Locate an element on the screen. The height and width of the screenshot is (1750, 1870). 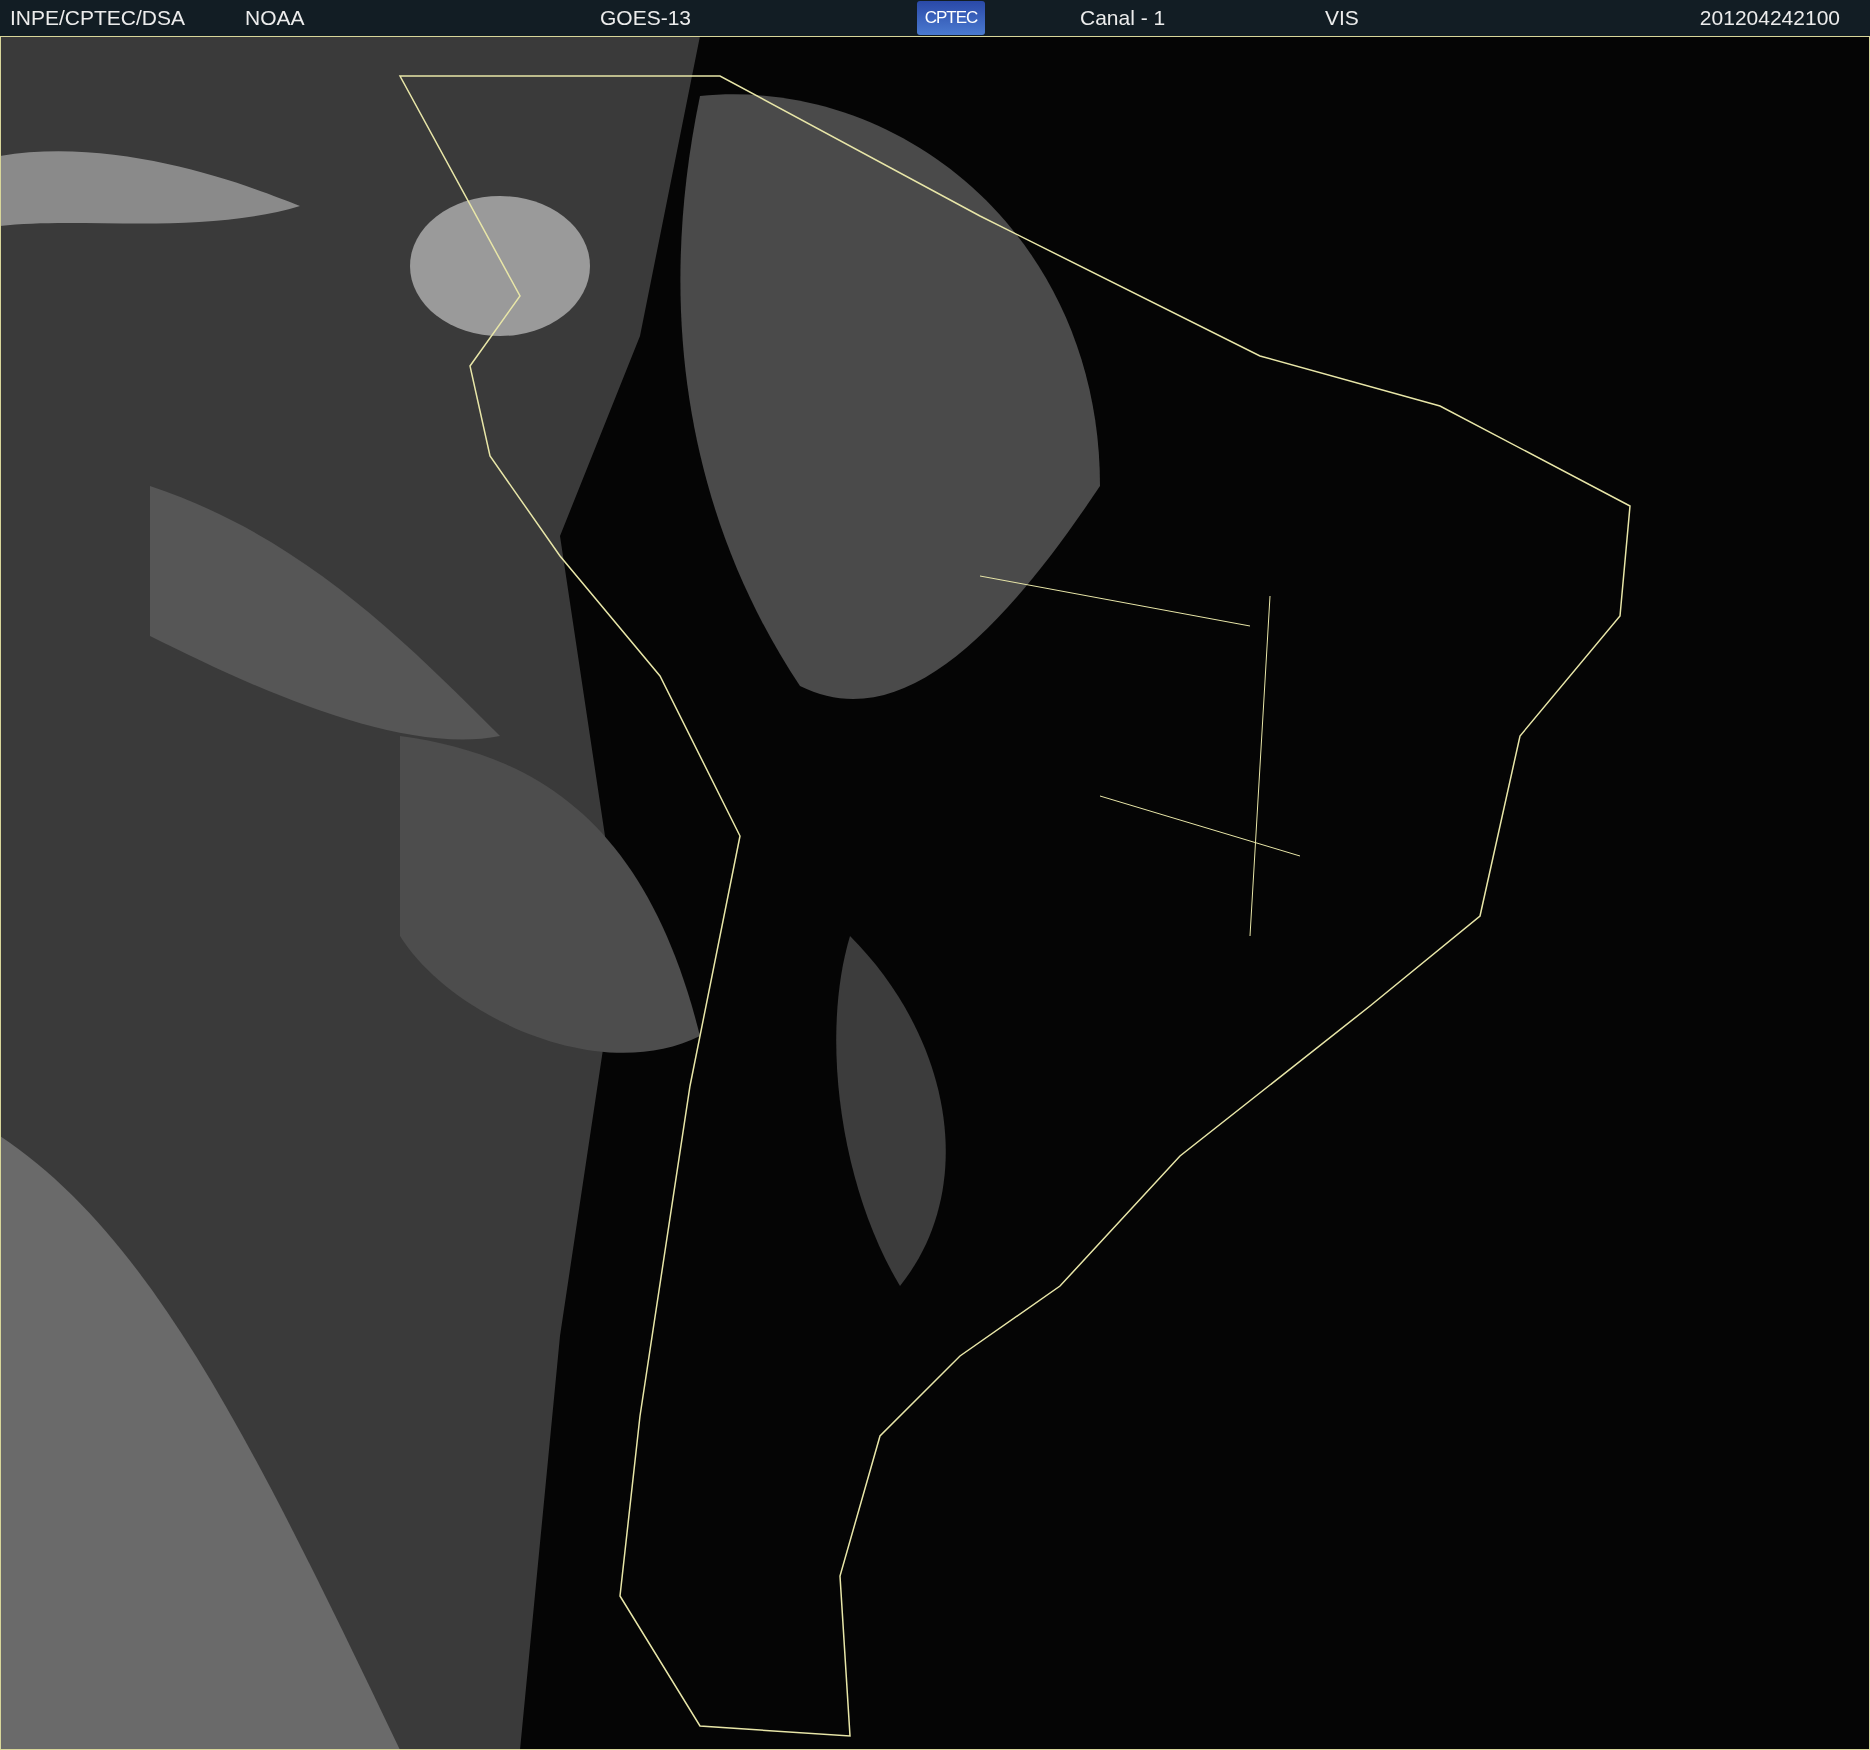
timestamp-label: 201204242100 is located at coordinates (1769, 18).